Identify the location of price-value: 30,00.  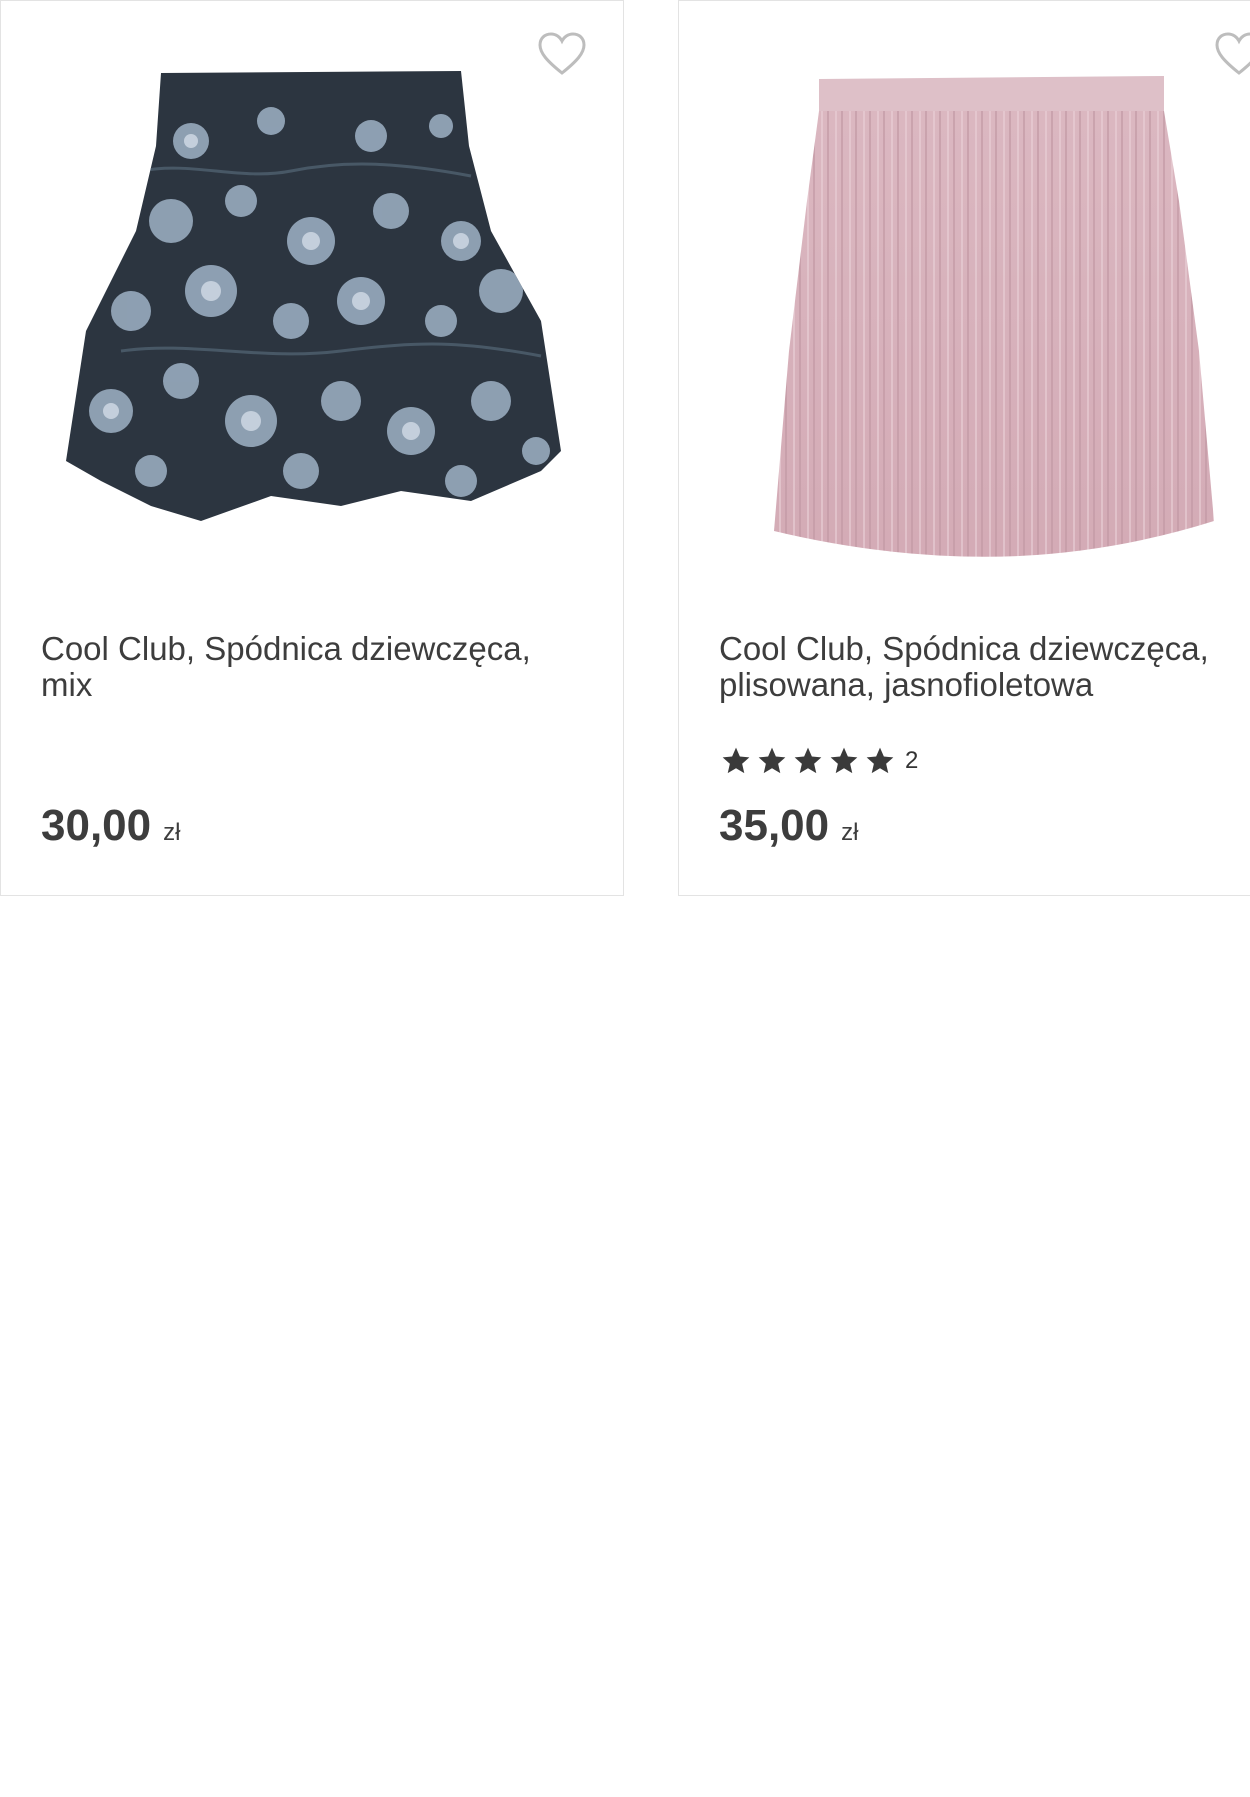
(96, 825).